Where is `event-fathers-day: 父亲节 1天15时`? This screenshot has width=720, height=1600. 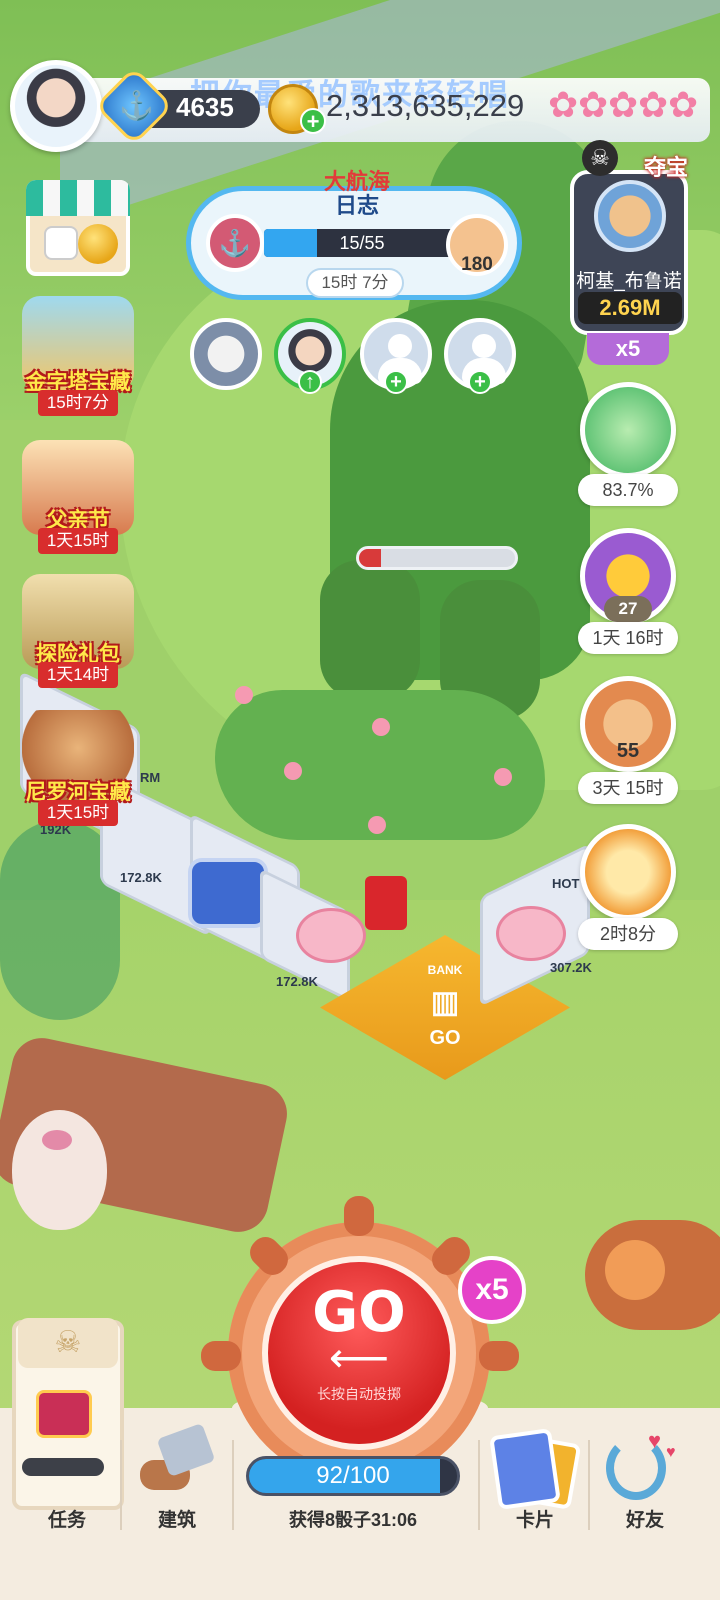 event-fathers-day: 父亲节 1天15时 is located at coordinates (78, 500).